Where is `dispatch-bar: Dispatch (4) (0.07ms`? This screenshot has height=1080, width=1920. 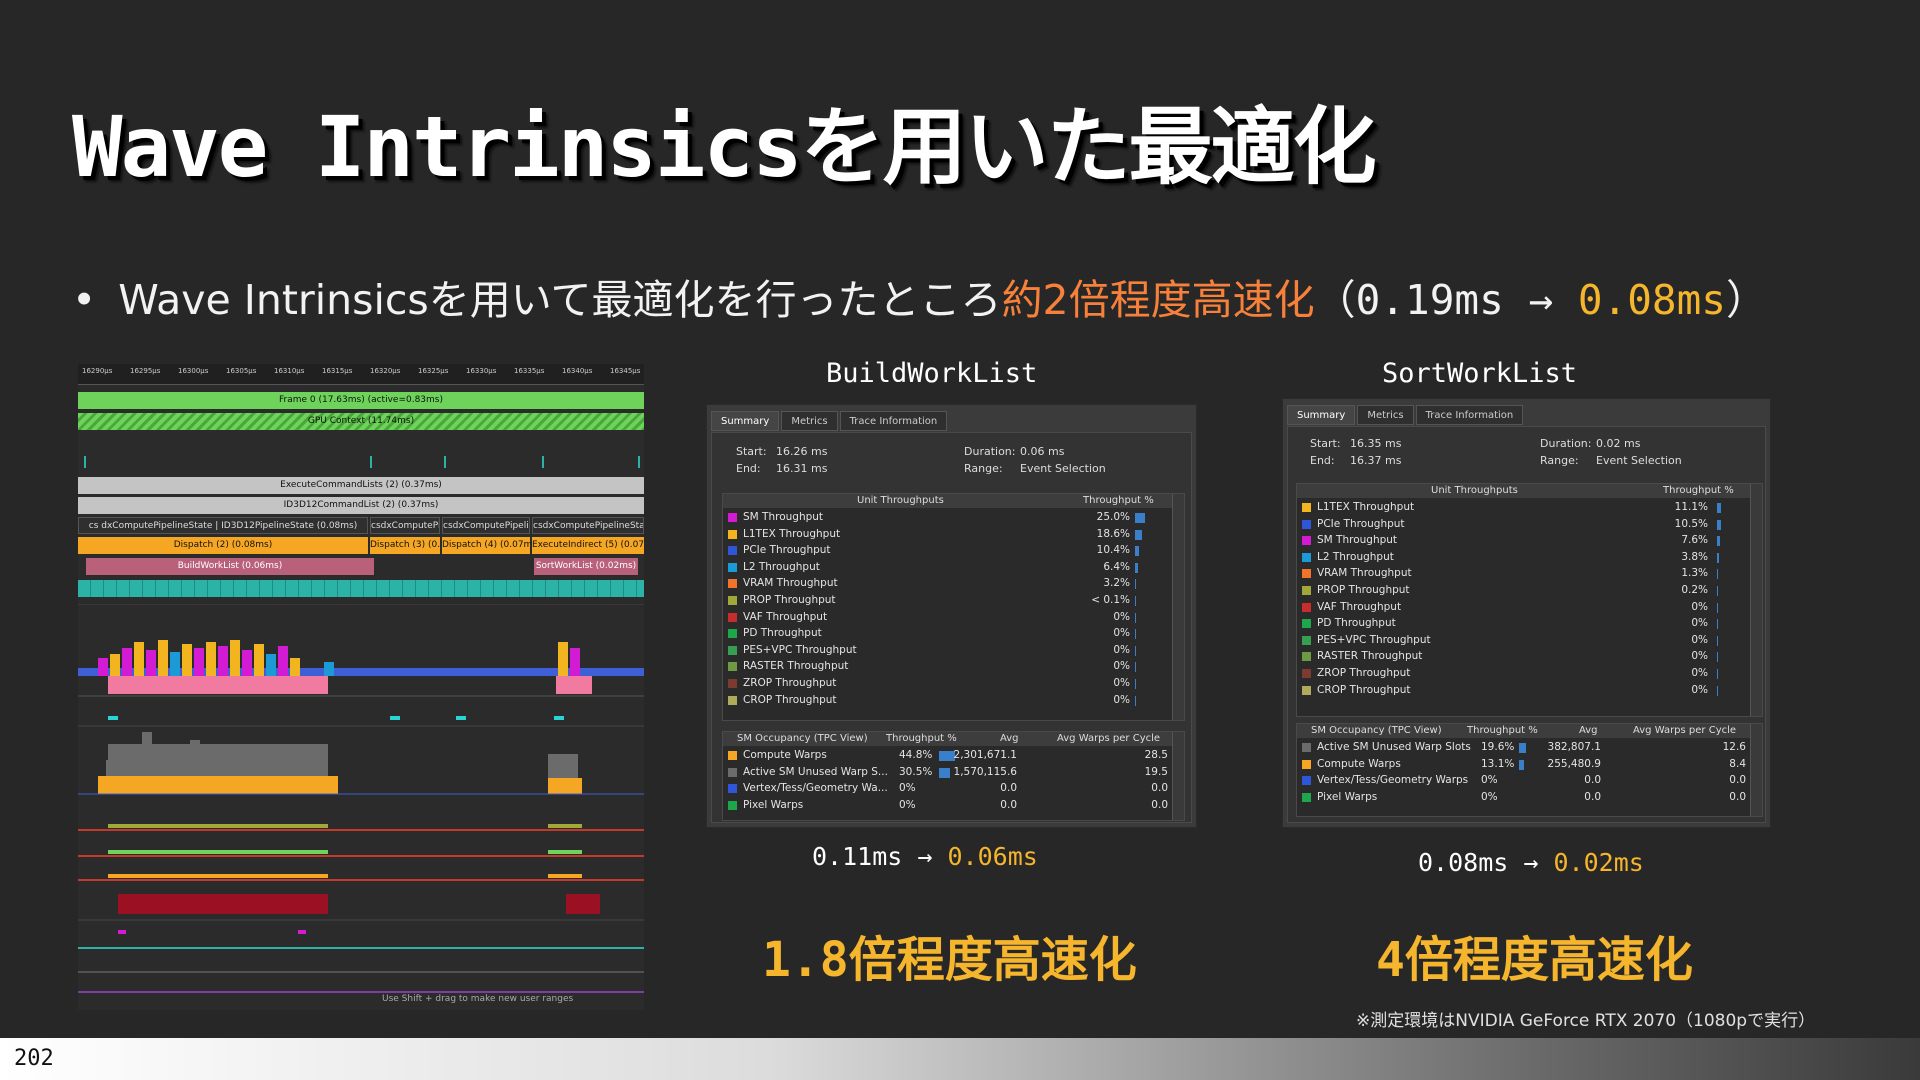
dispatch-bar: Dispatch (4) (0.07ms is located at coordinates (486, 545).